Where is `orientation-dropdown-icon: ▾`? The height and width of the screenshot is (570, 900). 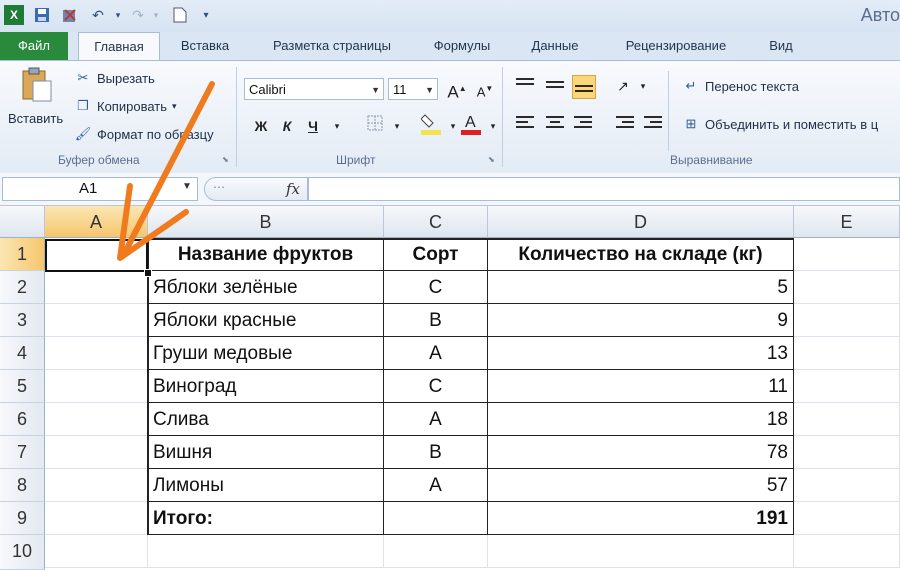 orientation-dropdown-icon: ▾ is located at coordinates (643, 86).